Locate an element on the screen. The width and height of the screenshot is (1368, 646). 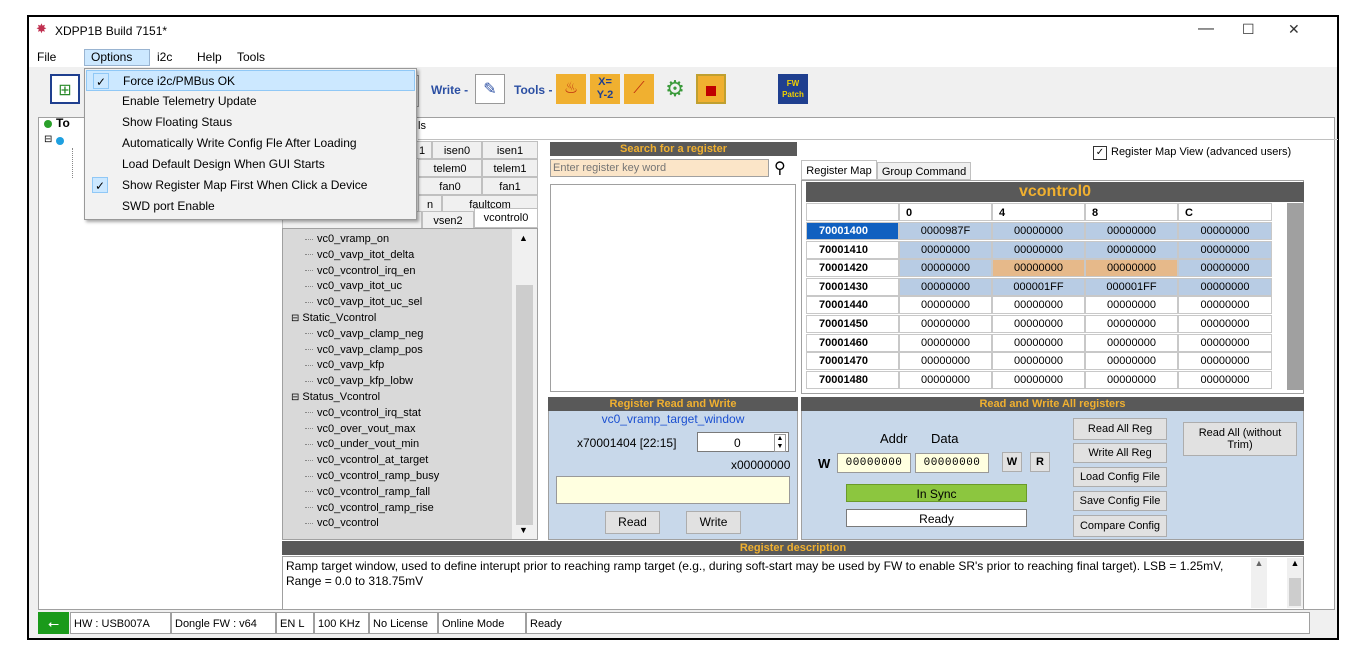
register-map-scrollbar is located at coordinates (1295, 296).